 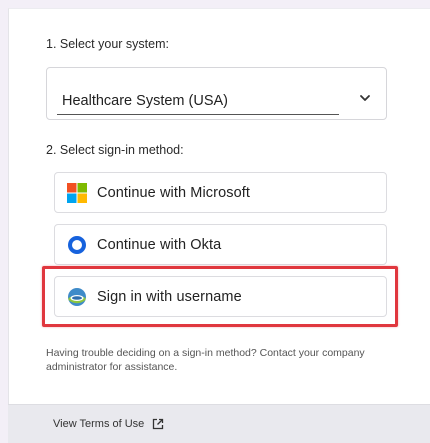 I want to click on okta-logo-icon, so click(x=77, y=244).